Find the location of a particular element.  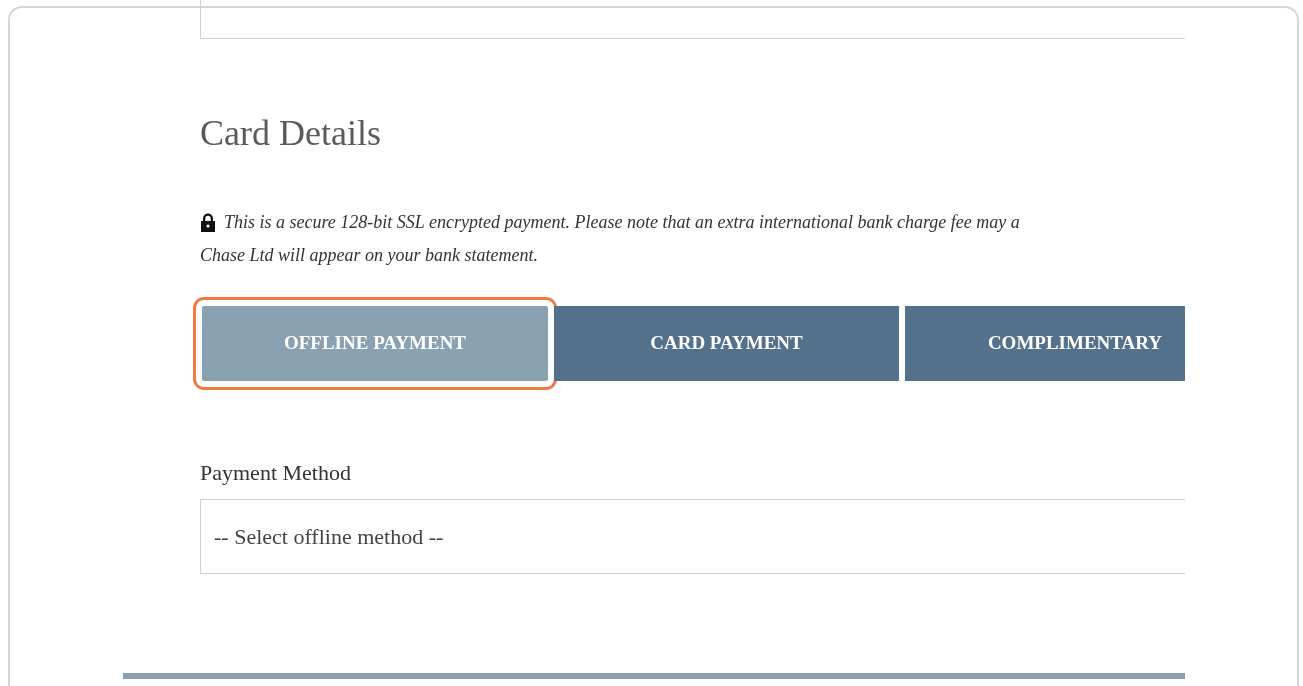

payment-tab: COMPLIMENTARY is located at coordinates (1045, 343).